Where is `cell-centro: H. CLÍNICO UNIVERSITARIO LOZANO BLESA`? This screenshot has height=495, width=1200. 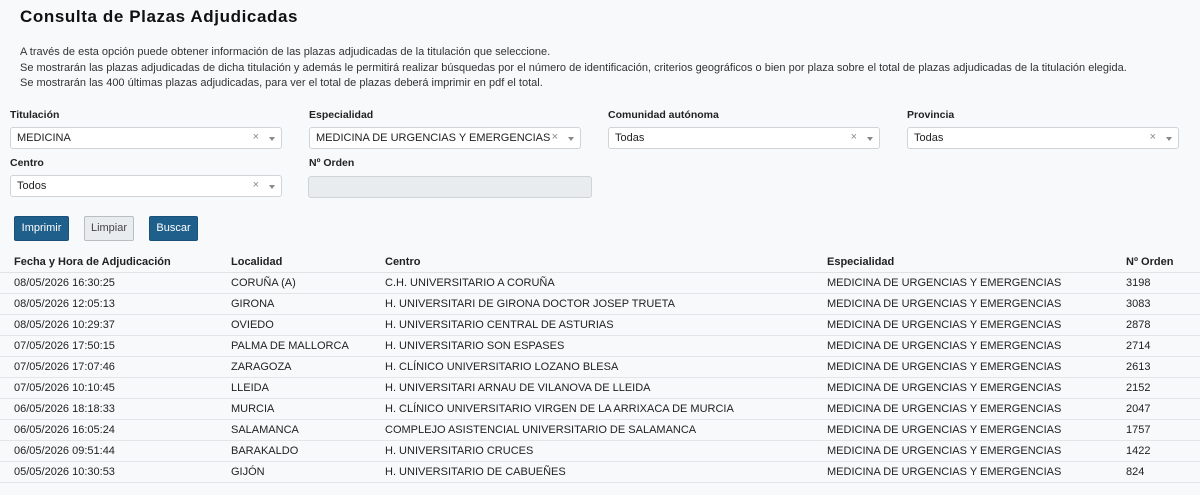 cell-centro: H. CLÍNICO UNIVERSITARIO LOZANO BLESA is located at coordinates (502, 367).